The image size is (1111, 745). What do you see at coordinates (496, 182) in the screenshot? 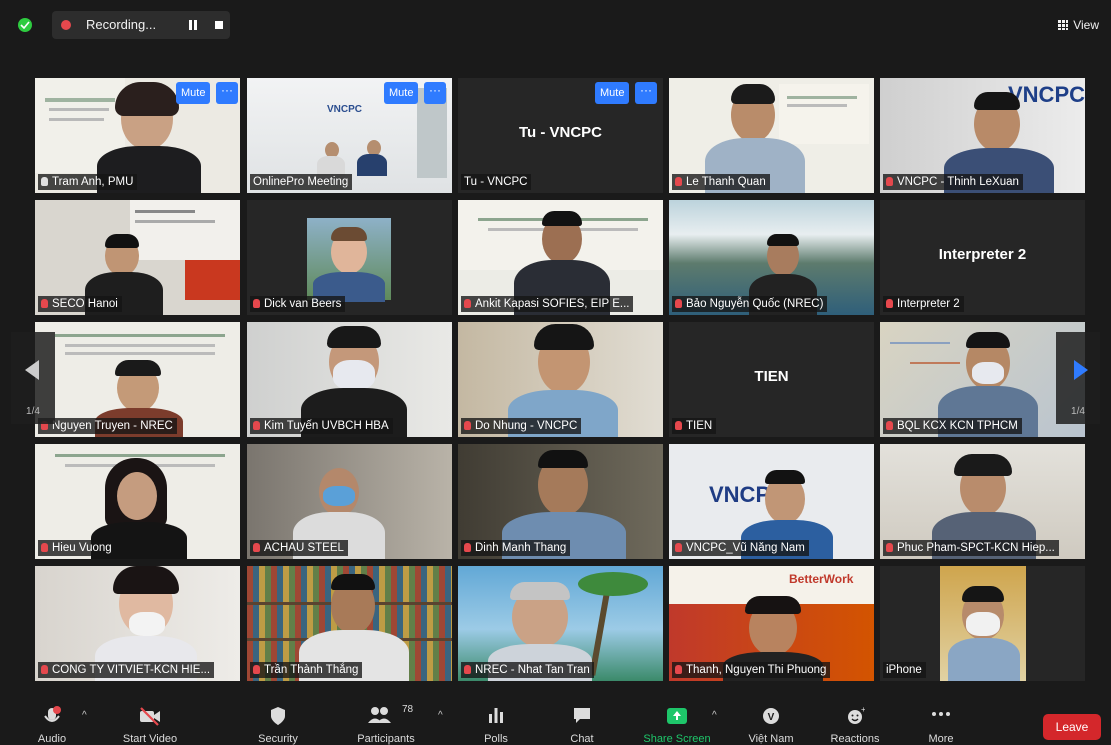
I see `participant-name: Tu - VNCPC` at bounding box center [496, 182].